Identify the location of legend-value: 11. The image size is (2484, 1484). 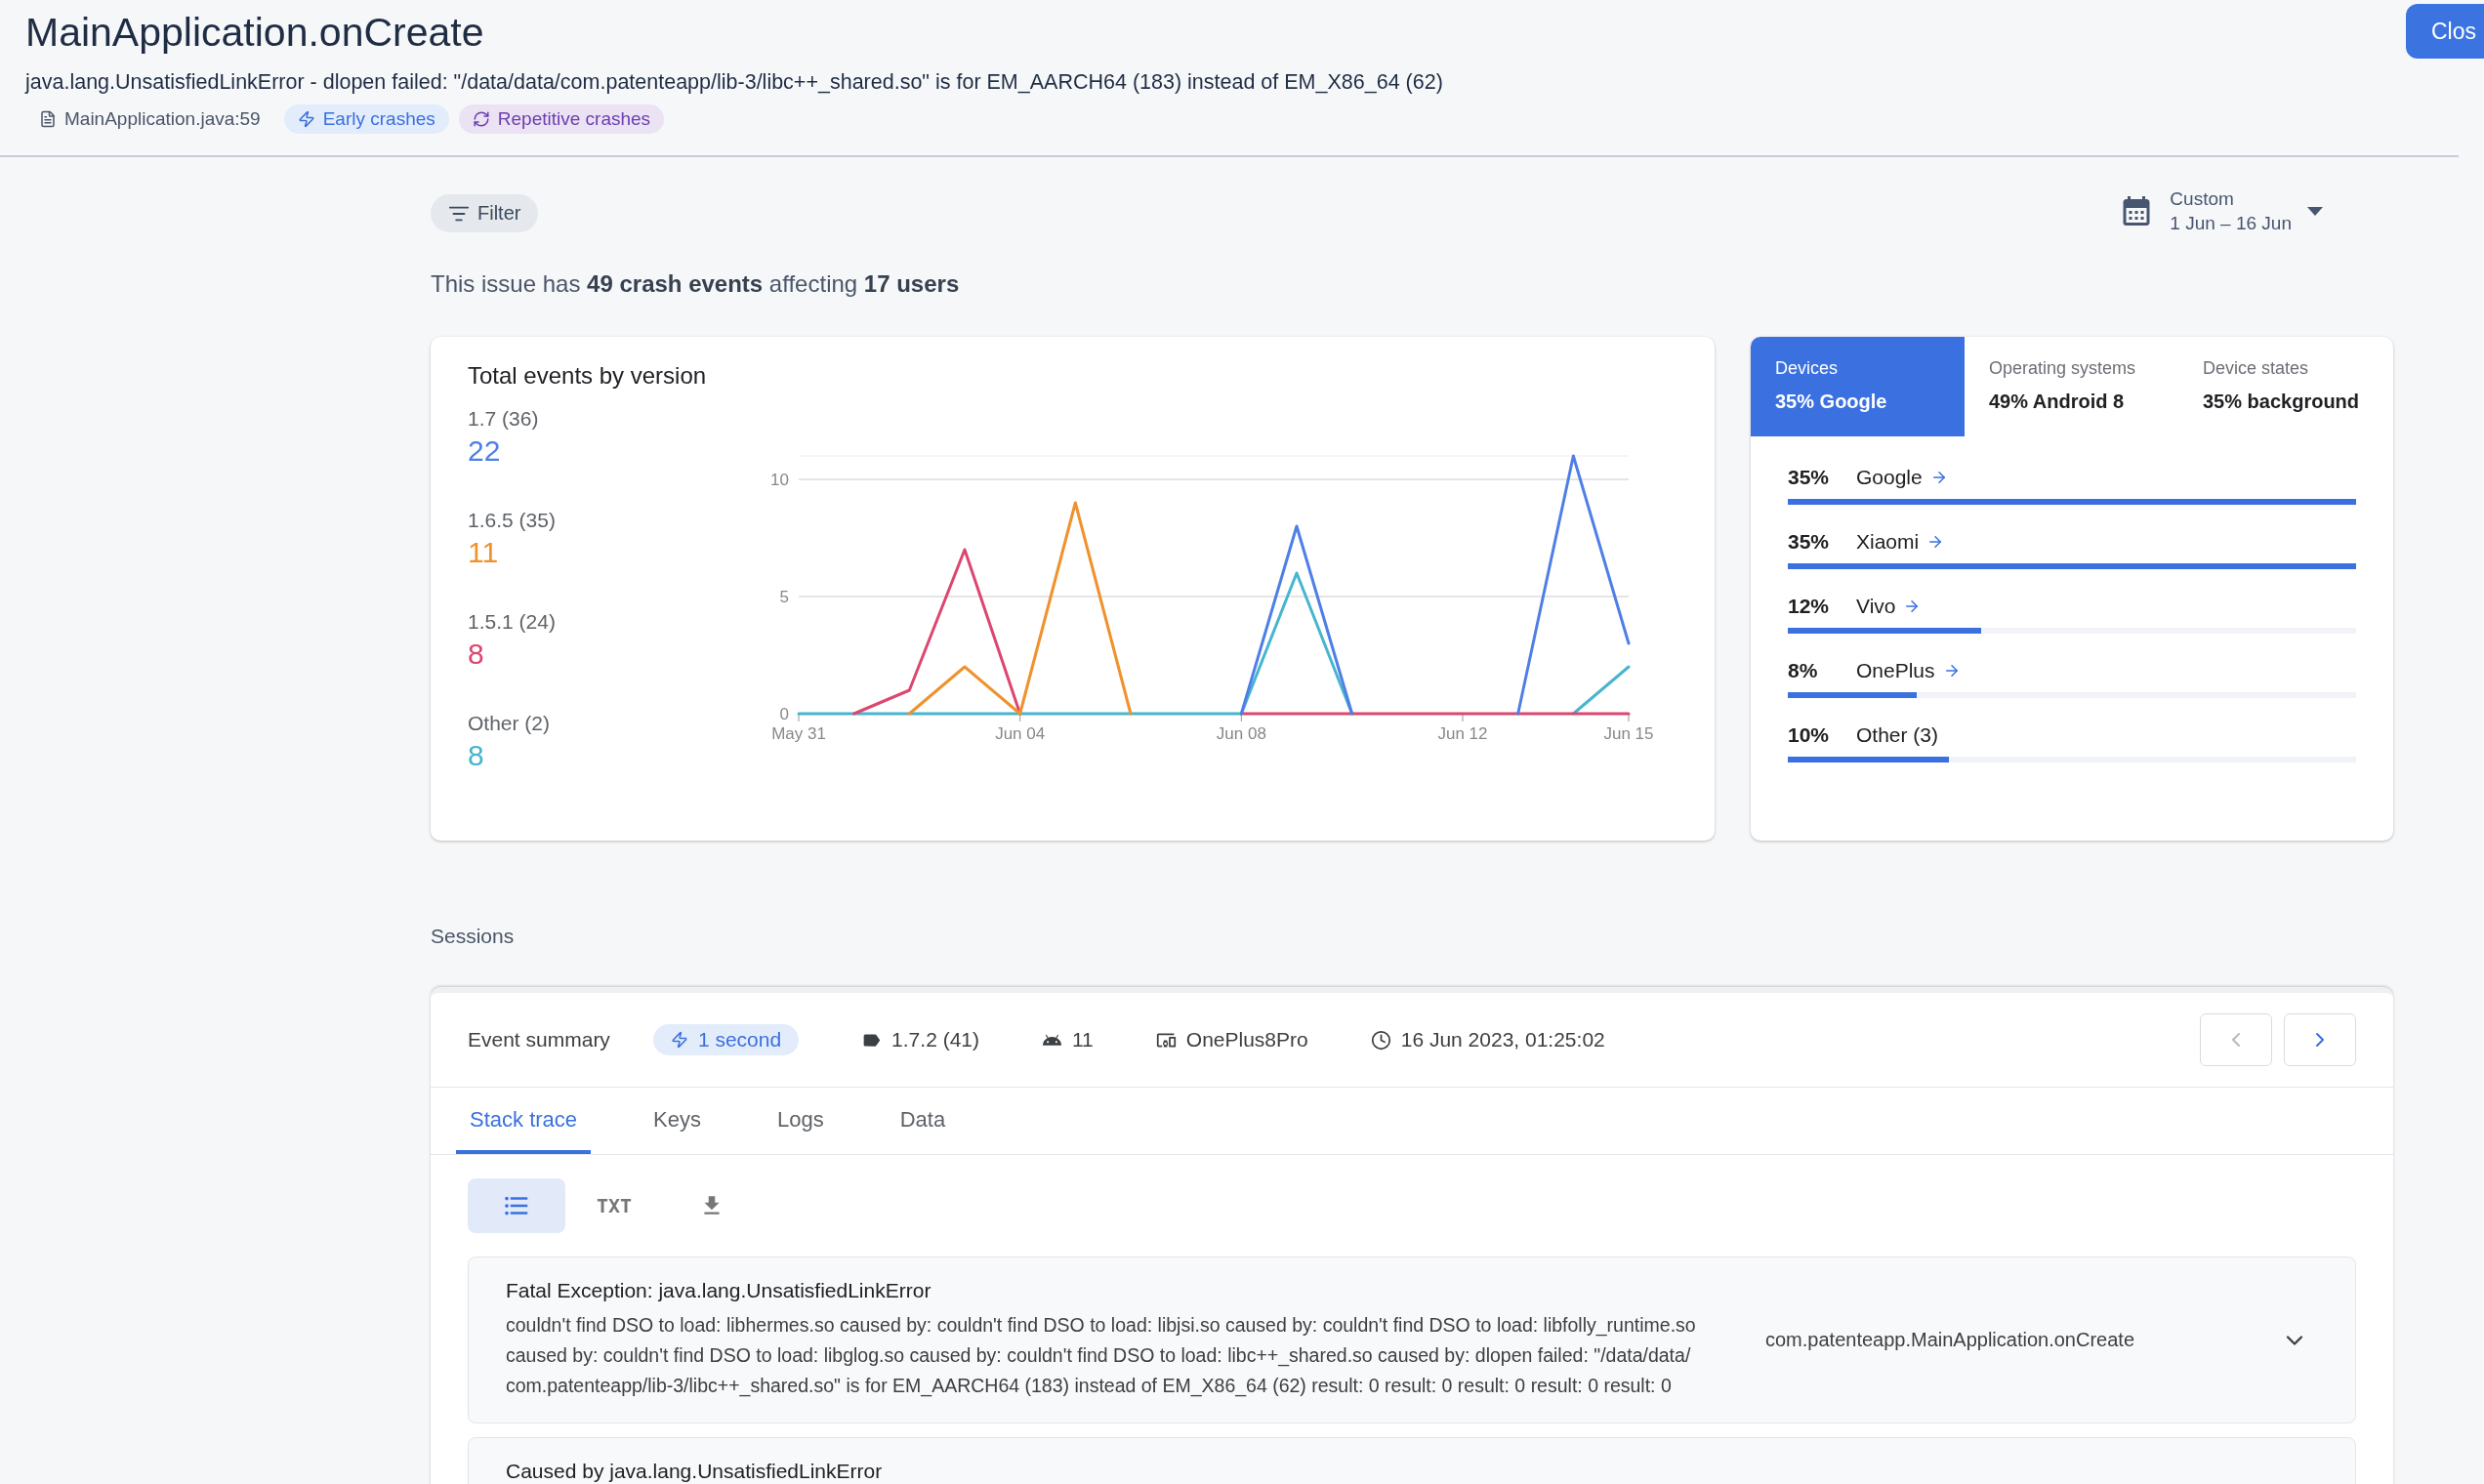
(484, 552).